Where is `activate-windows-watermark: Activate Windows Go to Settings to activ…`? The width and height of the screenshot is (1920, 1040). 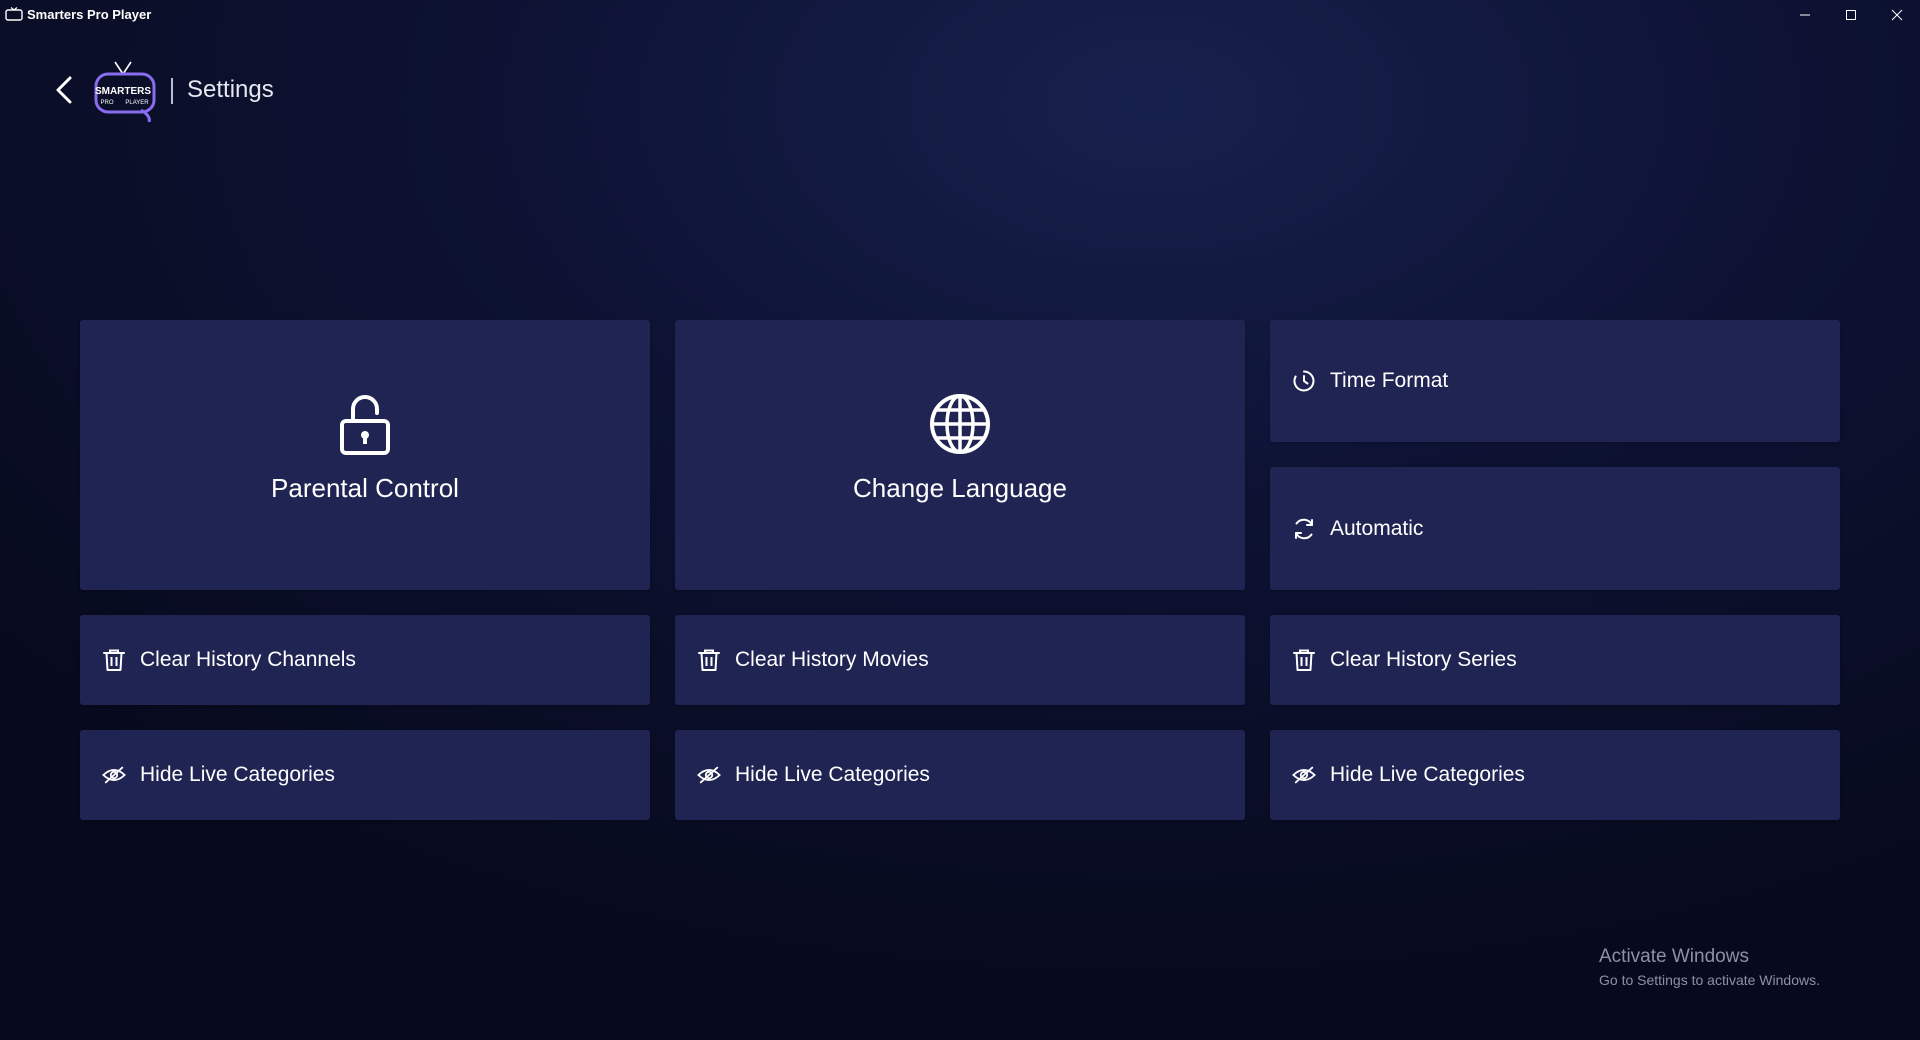 activate-windows-watermark: Activate Windows Go to Settings to activ… is located at coordinates (1709, 967).